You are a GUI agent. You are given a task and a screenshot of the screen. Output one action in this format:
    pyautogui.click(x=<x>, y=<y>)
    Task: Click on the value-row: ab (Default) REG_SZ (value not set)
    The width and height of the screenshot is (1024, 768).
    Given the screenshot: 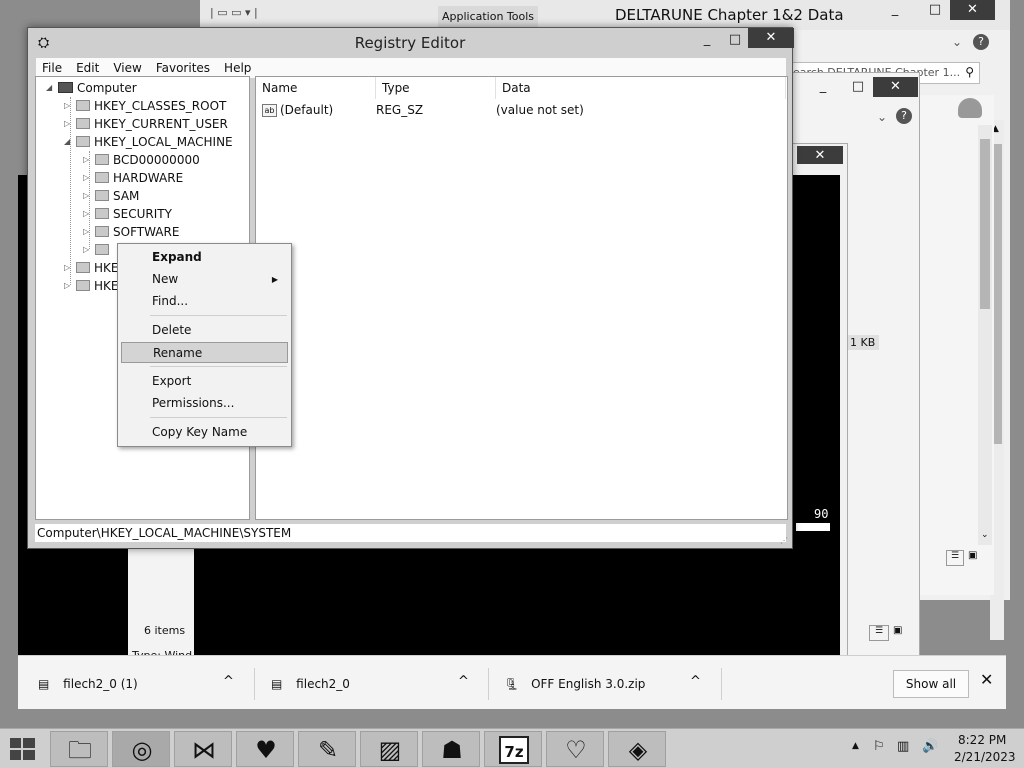 What is the action you would take?
    pyautogui.click(x=522, y=110)
    